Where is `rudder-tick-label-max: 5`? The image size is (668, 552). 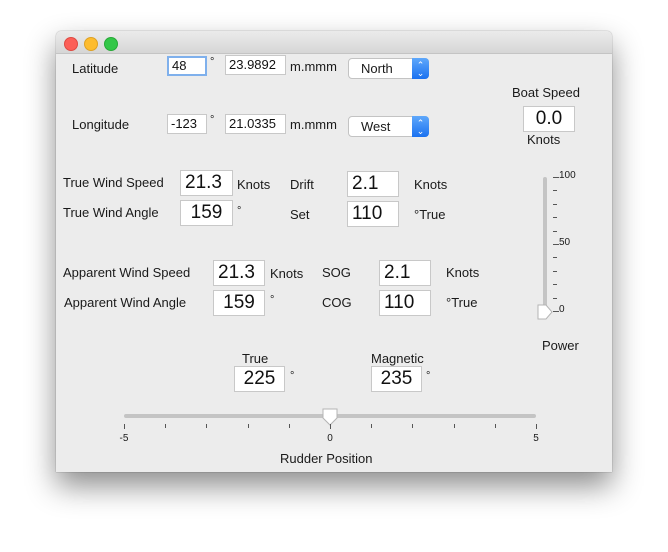
rudder-tick-label-max: 5 is located at coordinates (536, 438).